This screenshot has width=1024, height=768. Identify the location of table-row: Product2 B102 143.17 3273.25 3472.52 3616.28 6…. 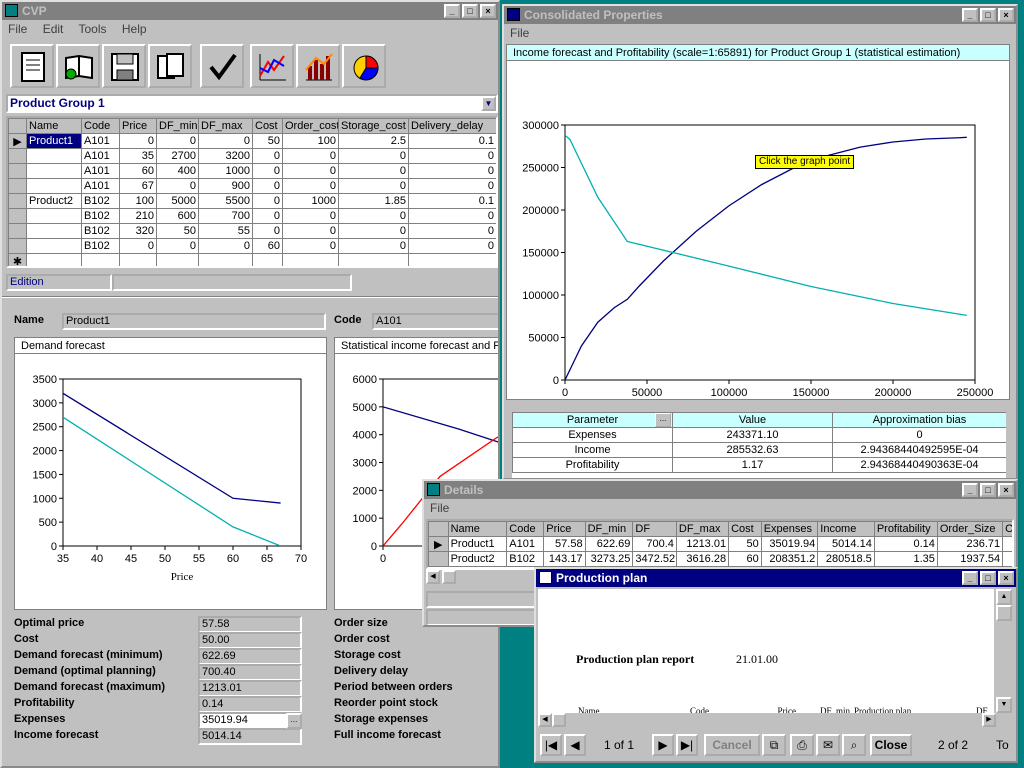
(720, 559).